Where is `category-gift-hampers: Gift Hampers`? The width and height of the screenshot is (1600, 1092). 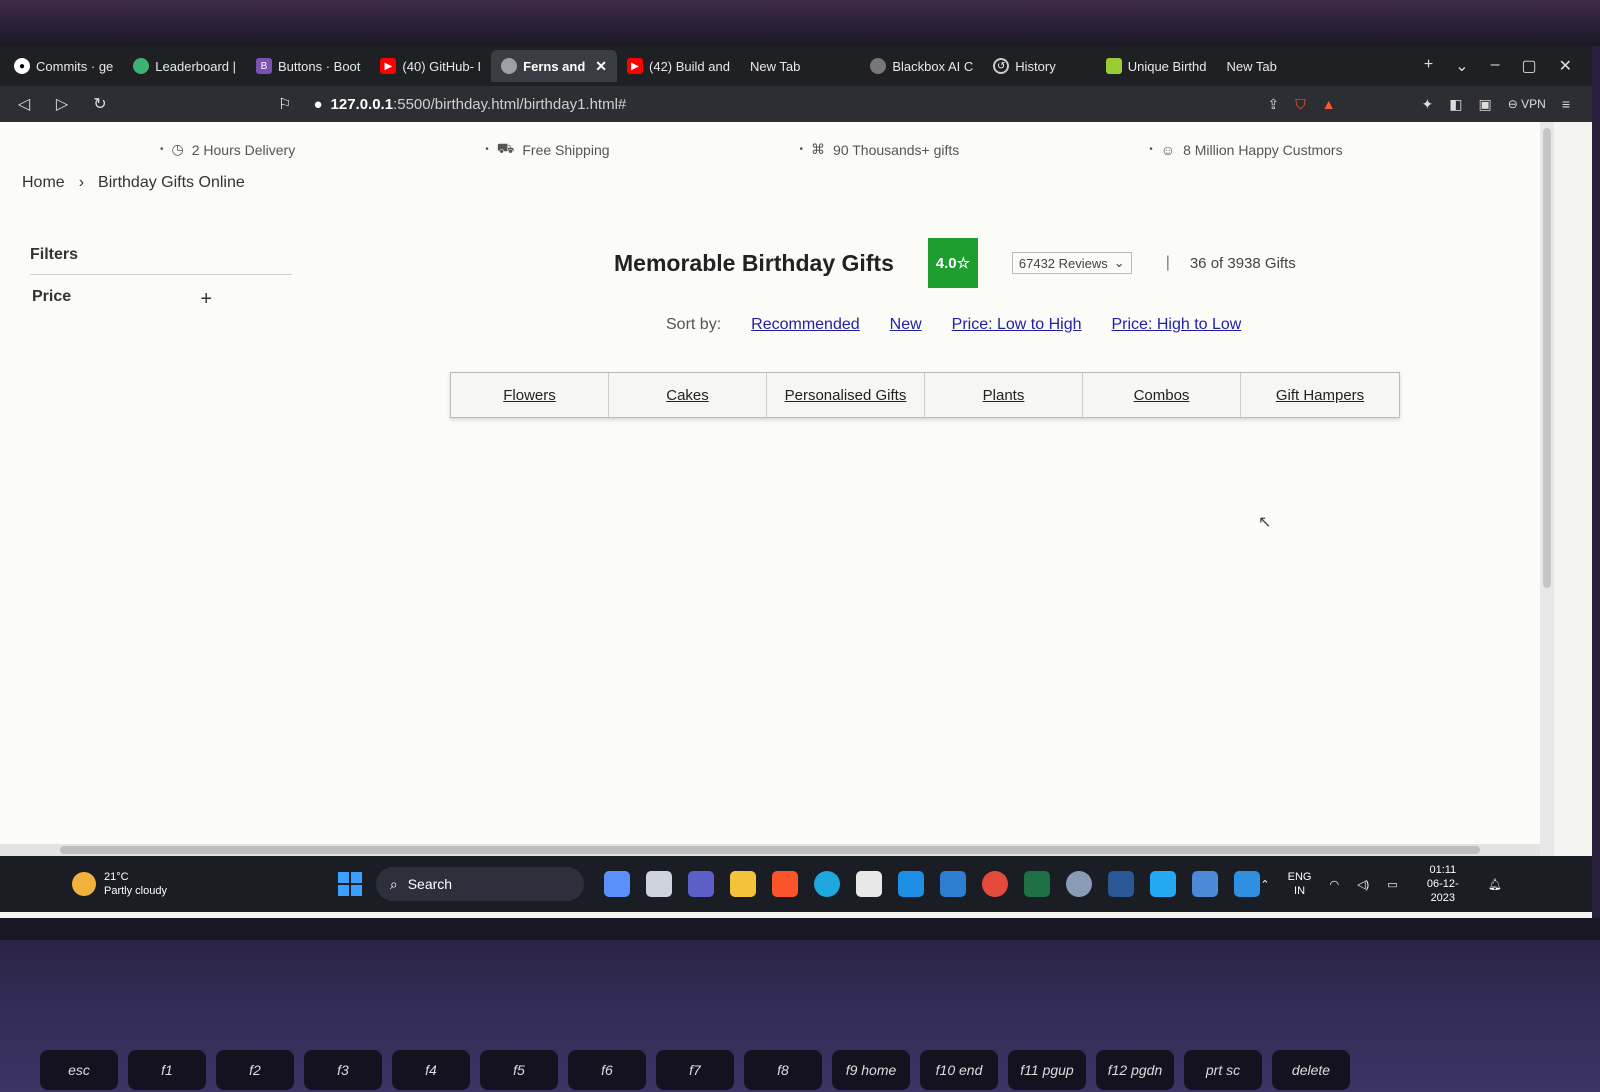
category-gift-hampers: Gift Hampers is located at coordinates (1320, 395).